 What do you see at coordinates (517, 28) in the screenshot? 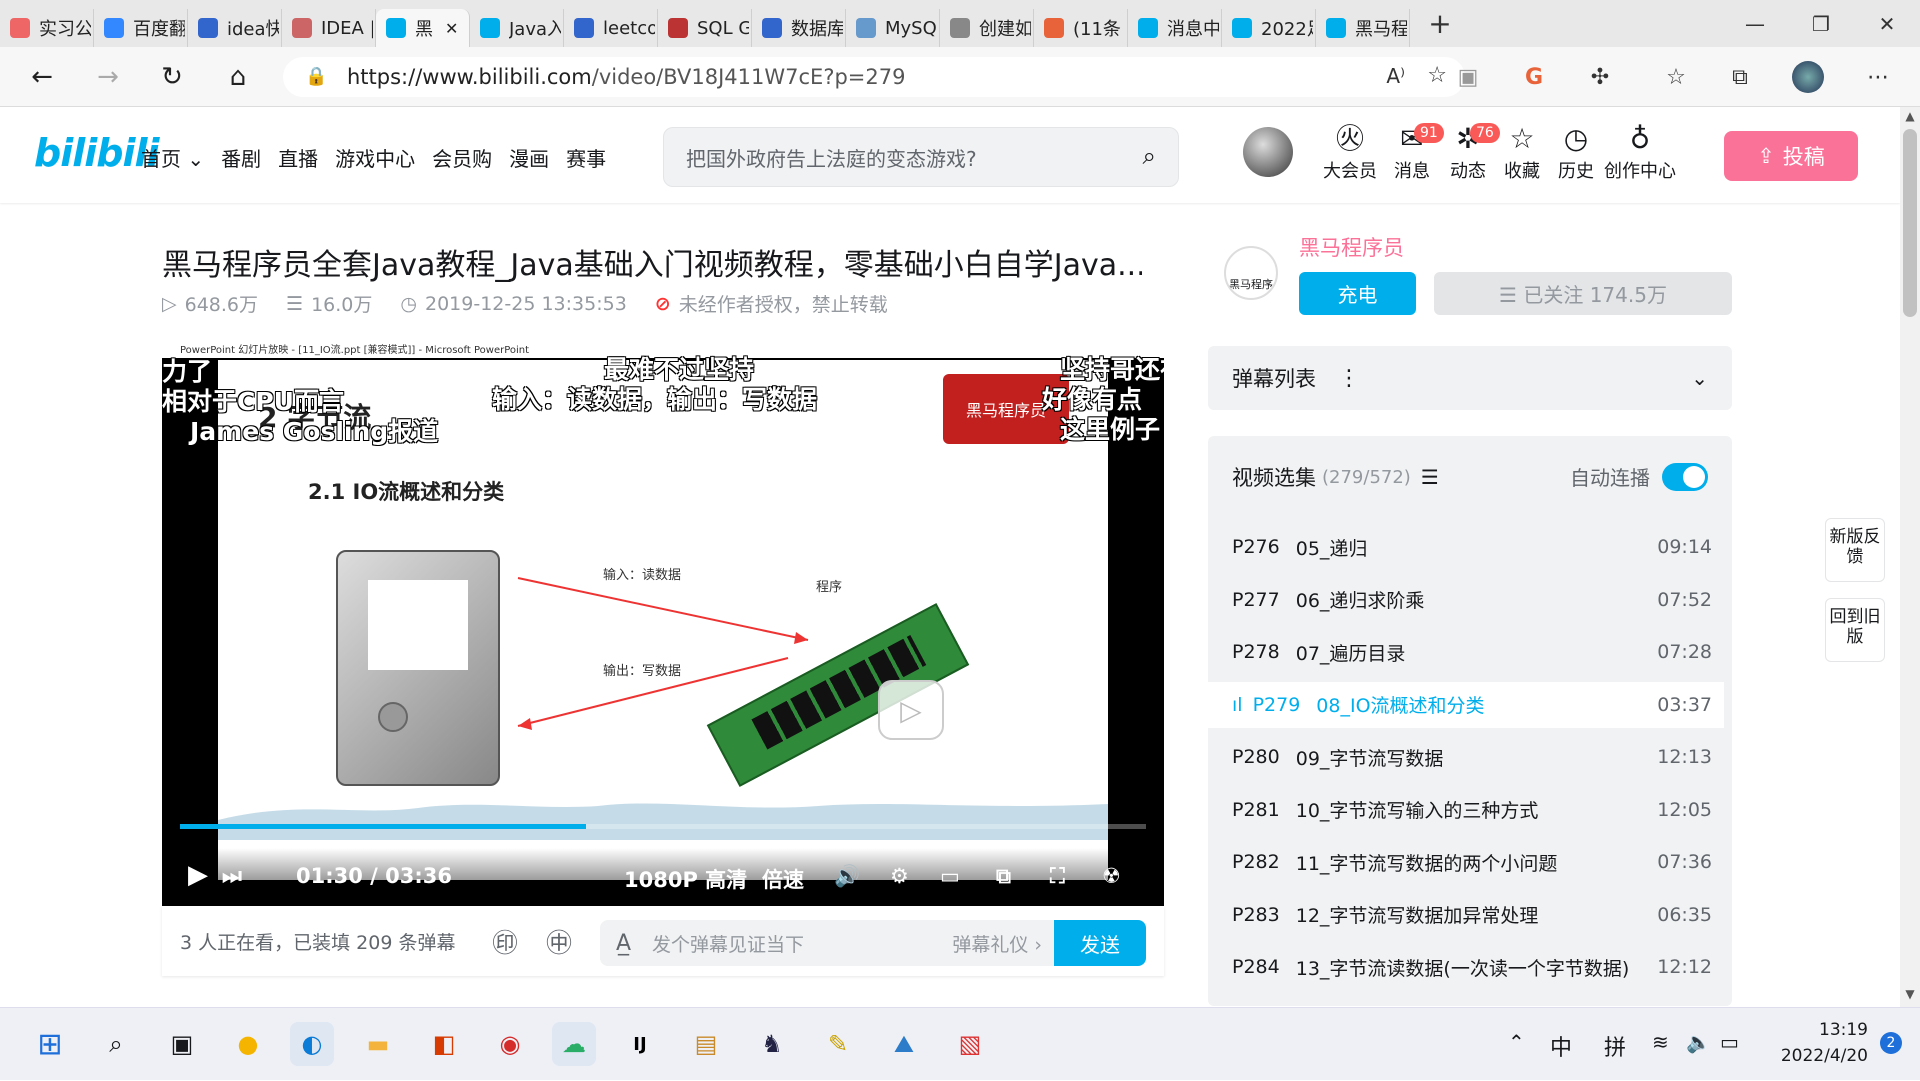
I see `browser-tab: Java入` at bounding box center [517, 28].